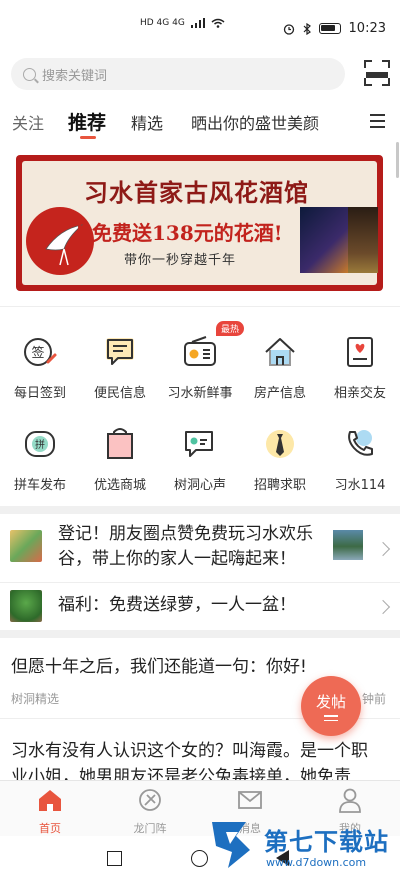 The width and height of the screenshot is (400, 880). Describe the element at coordinates (326, 842) in the screenshot. I see `watermark-name: 第七下载站` at that location.